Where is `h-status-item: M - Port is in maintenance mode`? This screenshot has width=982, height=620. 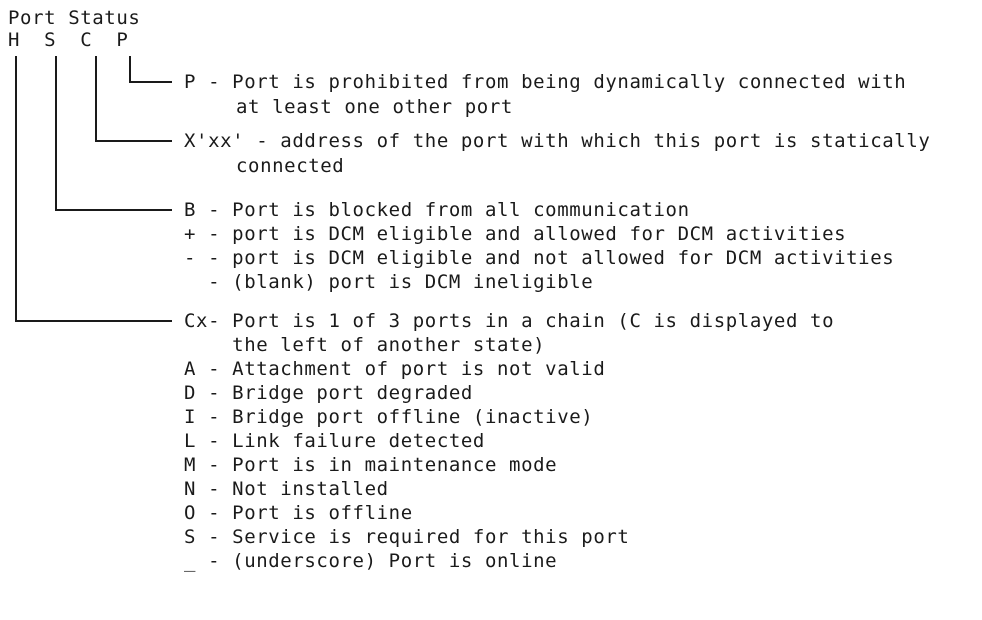 h-status-item: M - Port is in maintenance mode is located at coordinates (371, 465).